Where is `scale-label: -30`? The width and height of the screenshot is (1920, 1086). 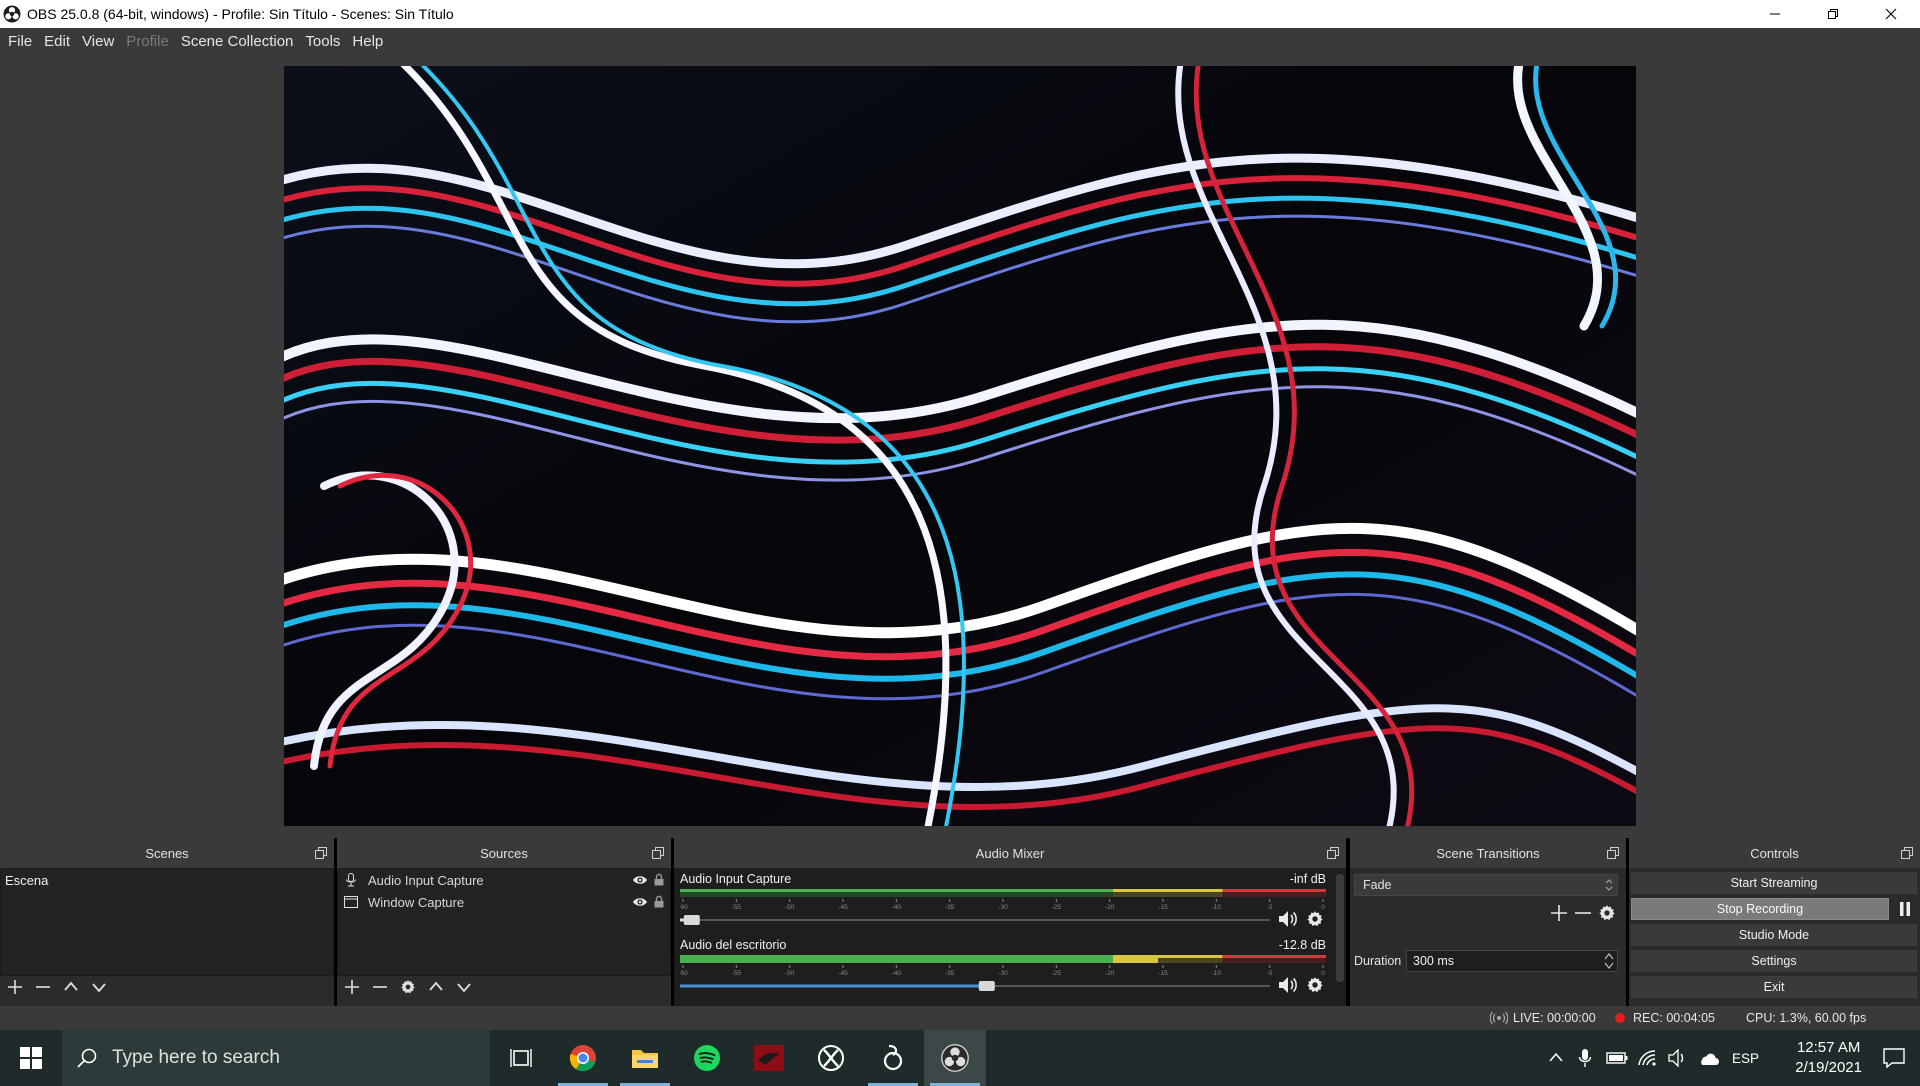
scale-label: -30 is located at coordinates (1003, 972).